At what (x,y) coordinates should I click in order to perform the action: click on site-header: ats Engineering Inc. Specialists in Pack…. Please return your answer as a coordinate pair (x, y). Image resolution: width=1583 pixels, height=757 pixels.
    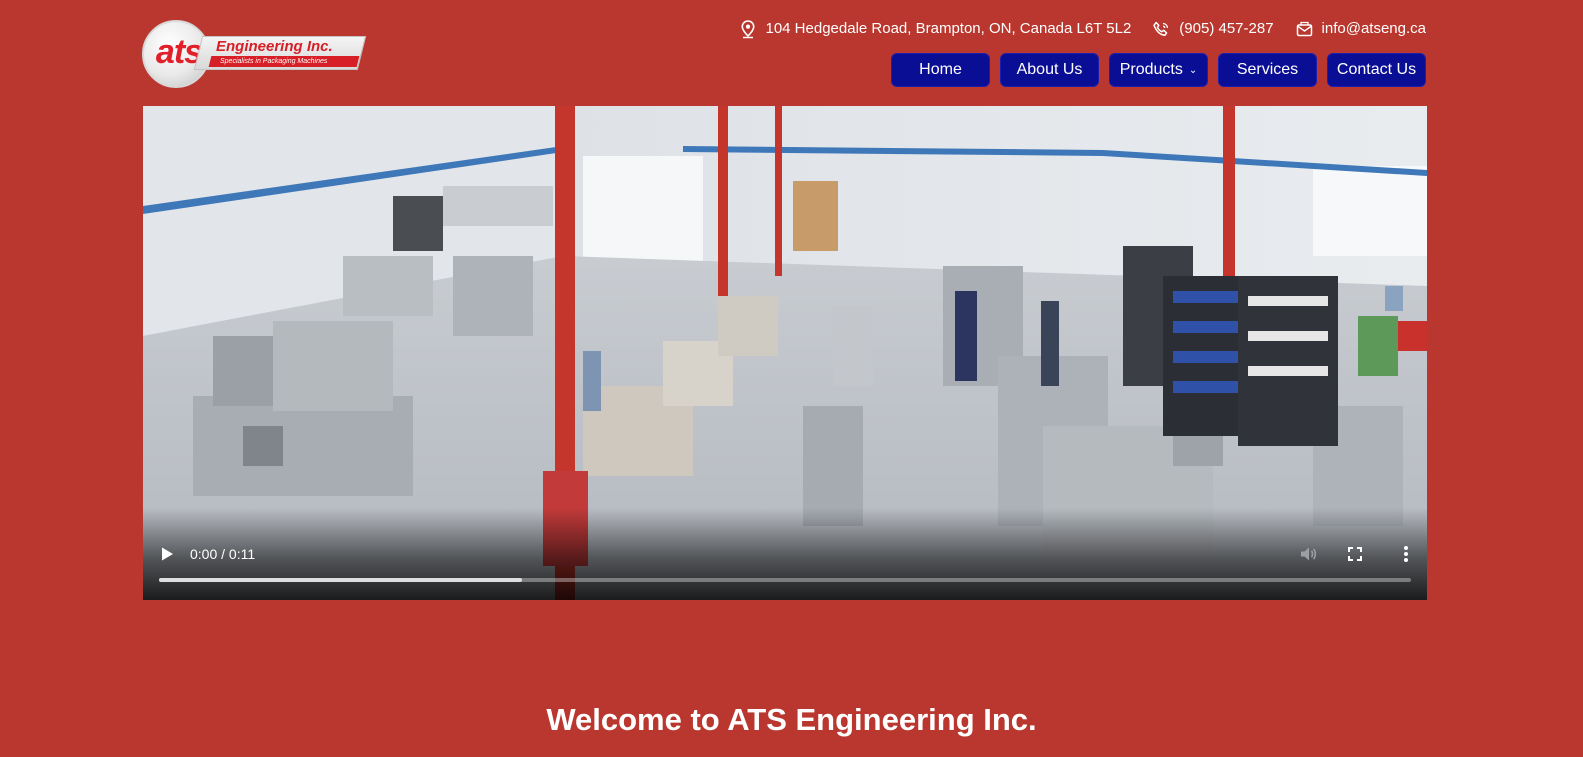
    Looking at the image, I should click on (791, 53).